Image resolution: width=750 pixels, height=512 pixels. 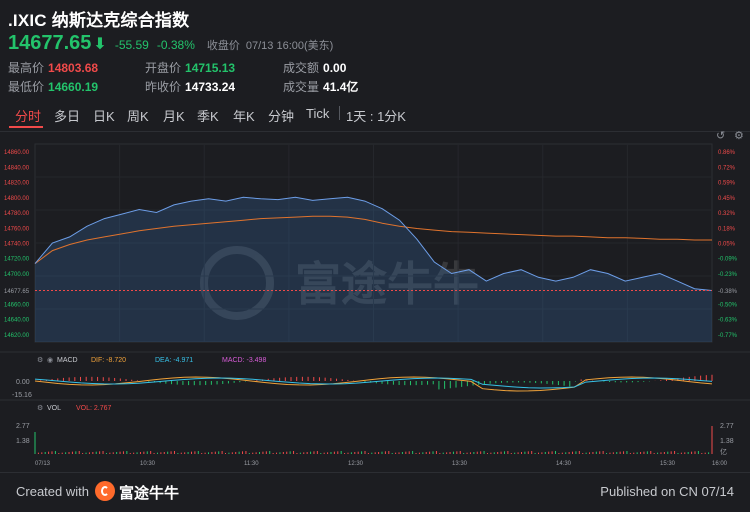 I want to click on pct-tick: -0.63%, so click(x=728, y=321).